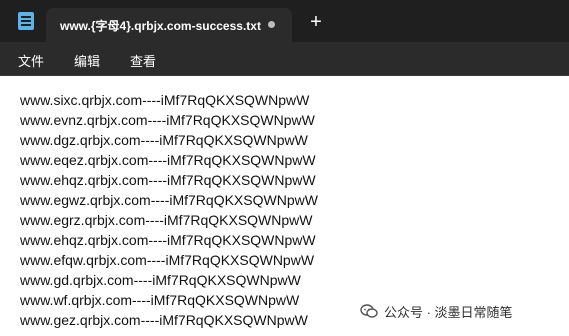 The image size is (569, 336). What do you see at coordinates (26, 21) in the screenshot?
I see `notepad-icon` at bounding box center [26, 21].